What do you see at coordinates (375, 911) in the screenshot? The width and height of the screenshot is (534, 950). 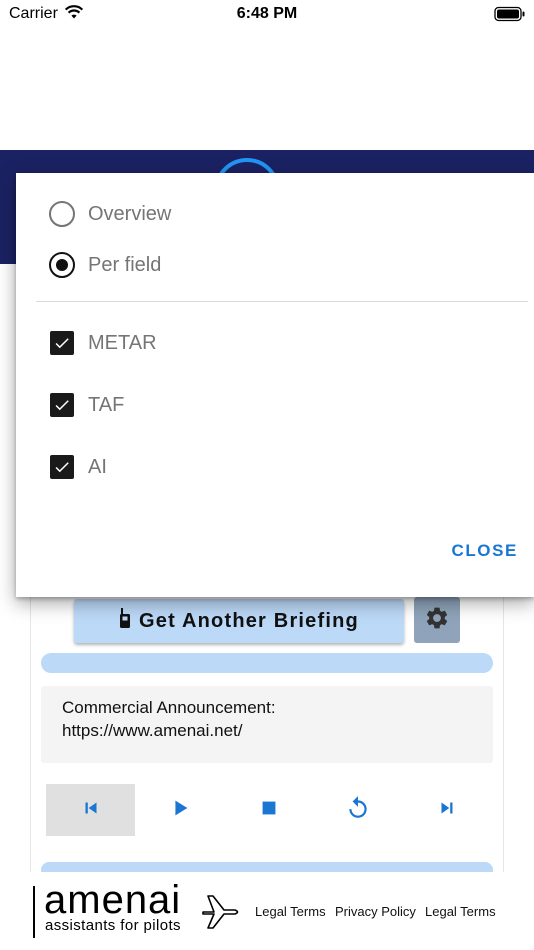 I see `footer-link-privacy-policy: Privacy Policy` at bounding box center [375, 911].